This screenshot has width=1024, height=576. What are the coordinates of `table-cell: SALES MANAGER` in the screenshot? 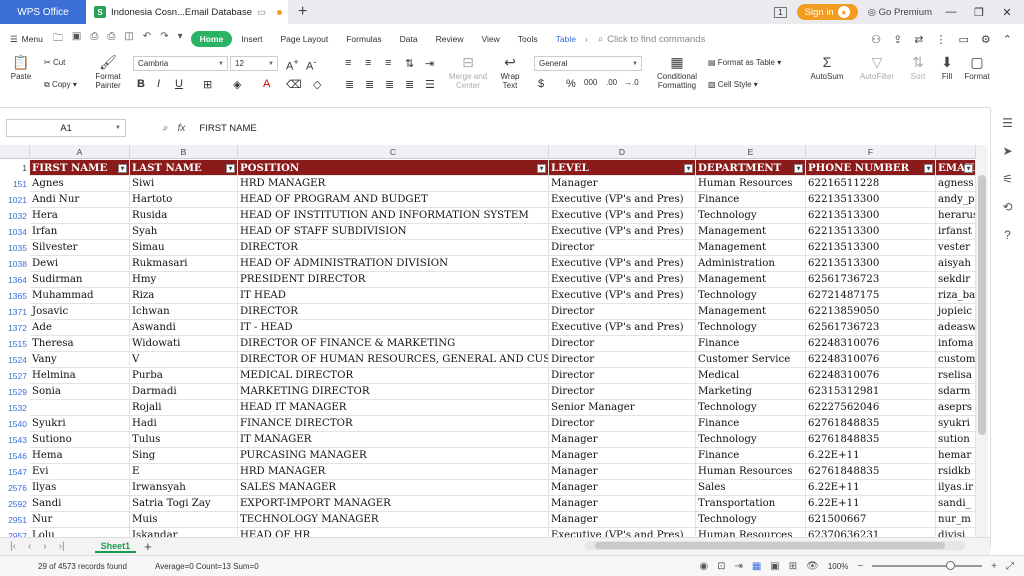 It's located at (393, 488).